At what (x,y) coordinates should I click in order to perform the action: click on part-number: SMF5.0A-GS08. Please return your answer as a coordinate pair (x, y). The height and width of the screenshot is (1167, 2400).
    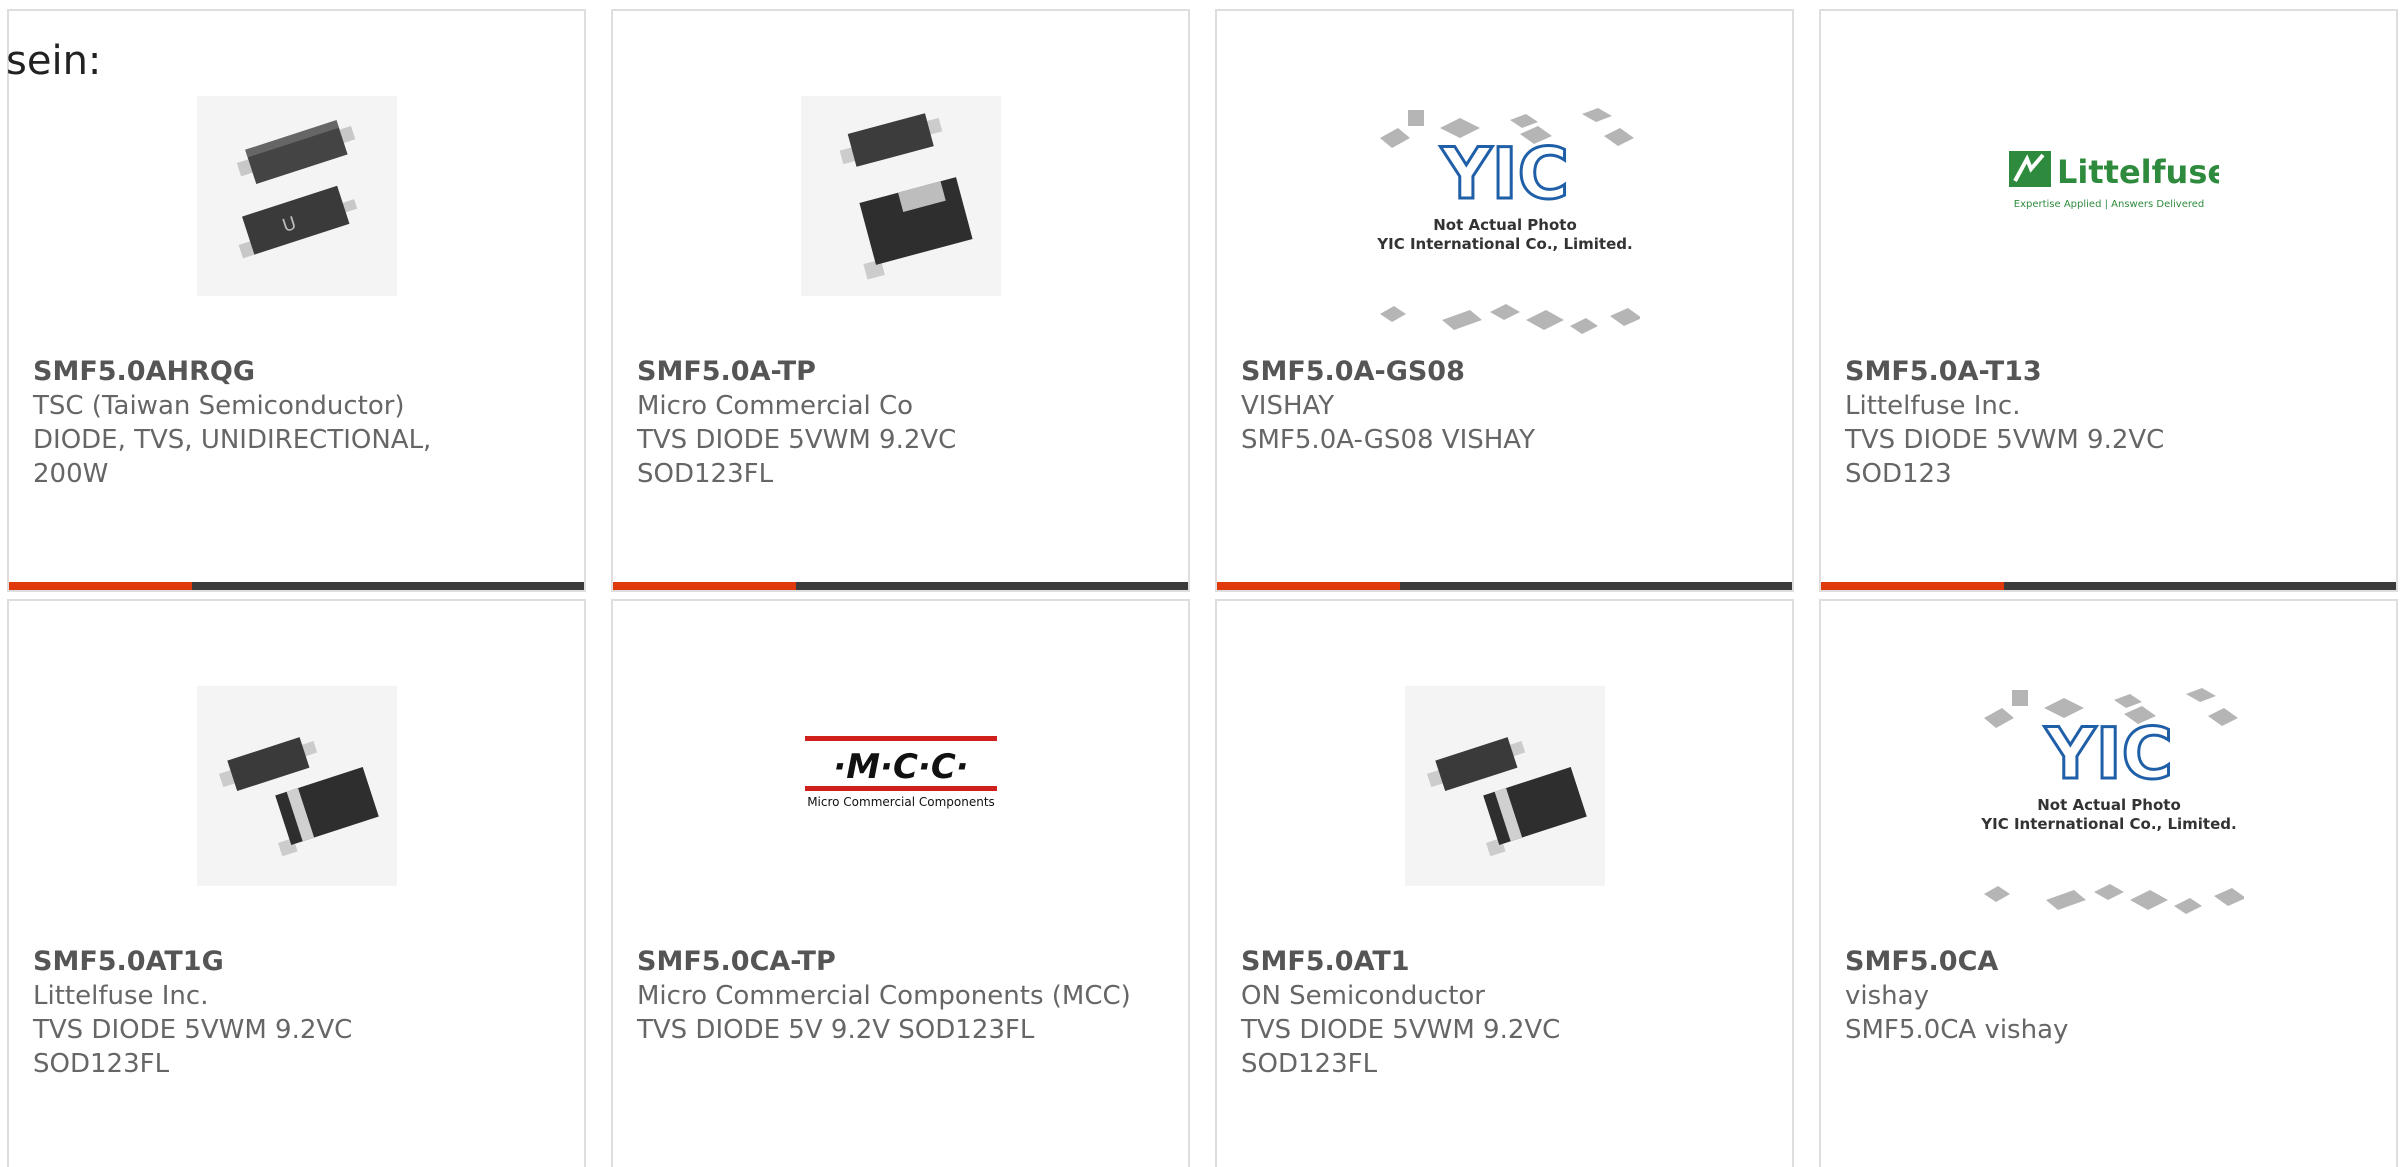
    Looking at the image, I should click on (1504, 372).